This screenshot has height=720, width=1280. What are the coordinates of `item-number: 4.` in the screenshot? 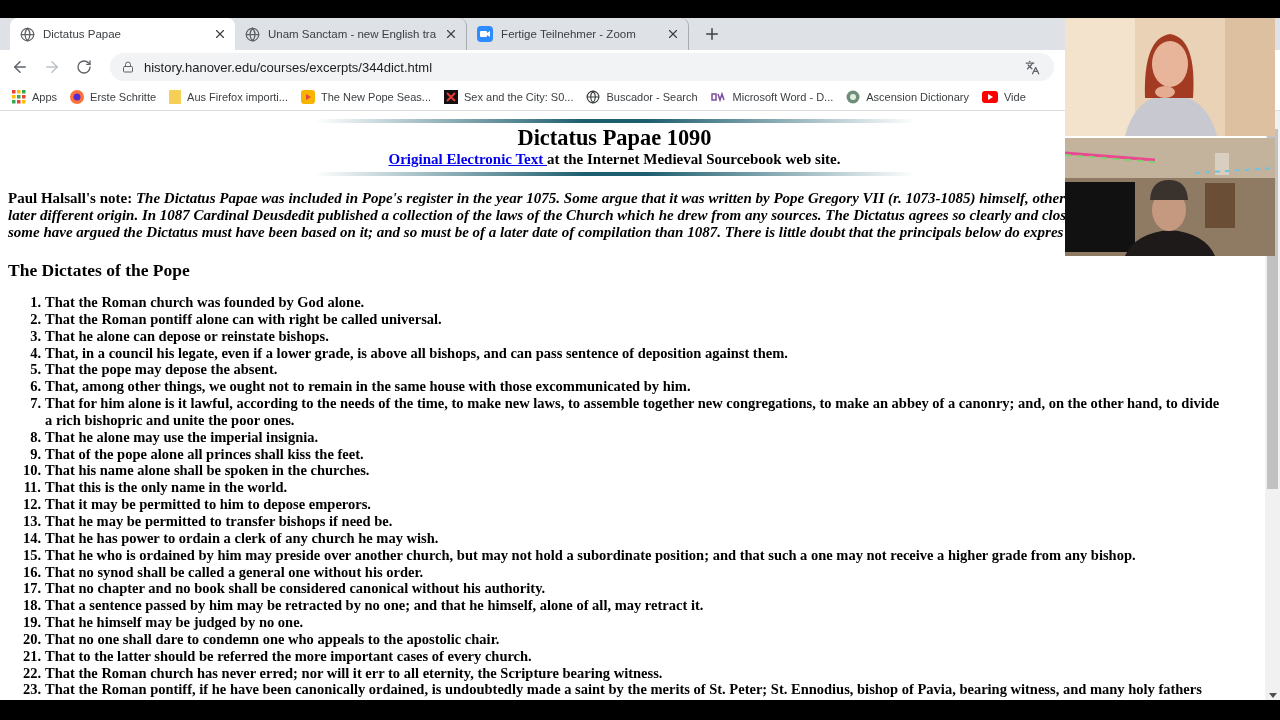 It's located at (35, 353).